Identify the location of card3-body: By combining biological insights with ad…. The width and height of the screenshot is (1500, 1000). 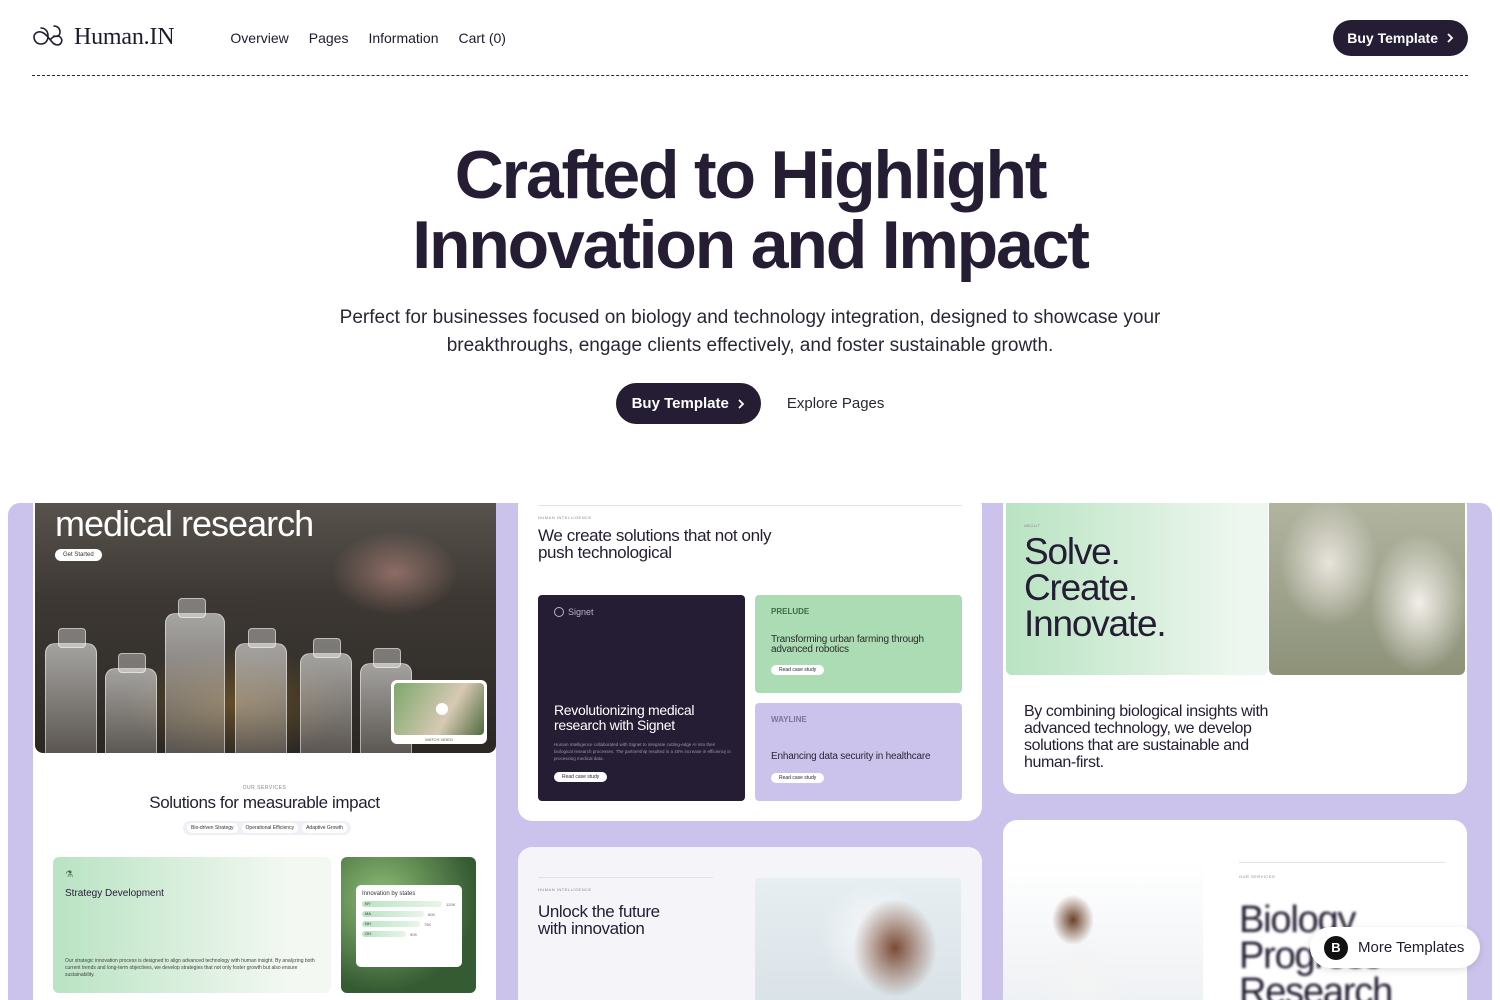
(1146, 737).